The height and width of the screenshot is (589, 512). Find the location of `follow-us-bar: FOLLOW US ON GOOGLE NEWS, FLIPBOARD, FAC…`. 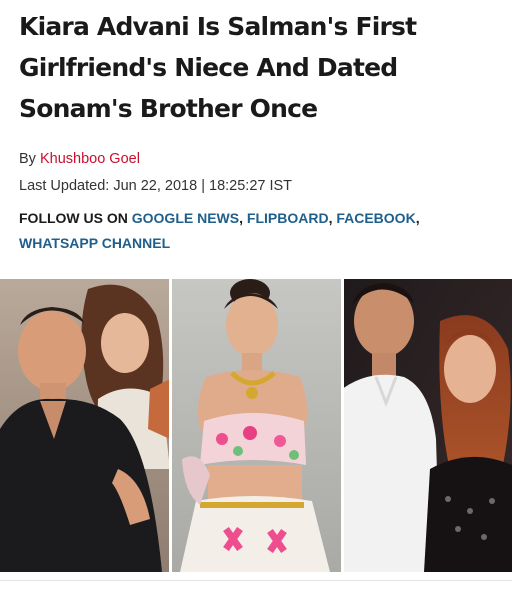

follow-us-bar: FOLLOW US ON GOOGLE NEWS, FLIPBOARD, FAC… is located at coordinates (259, 231).